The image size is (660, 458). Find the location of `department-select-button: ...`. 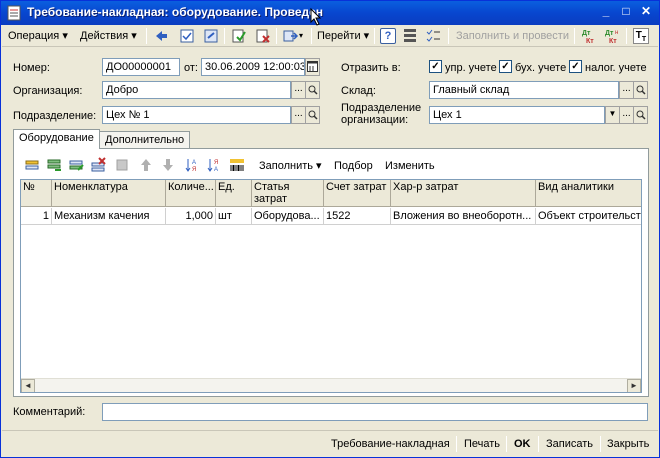

department-select-button: ... is located at coordinates (298, 115).